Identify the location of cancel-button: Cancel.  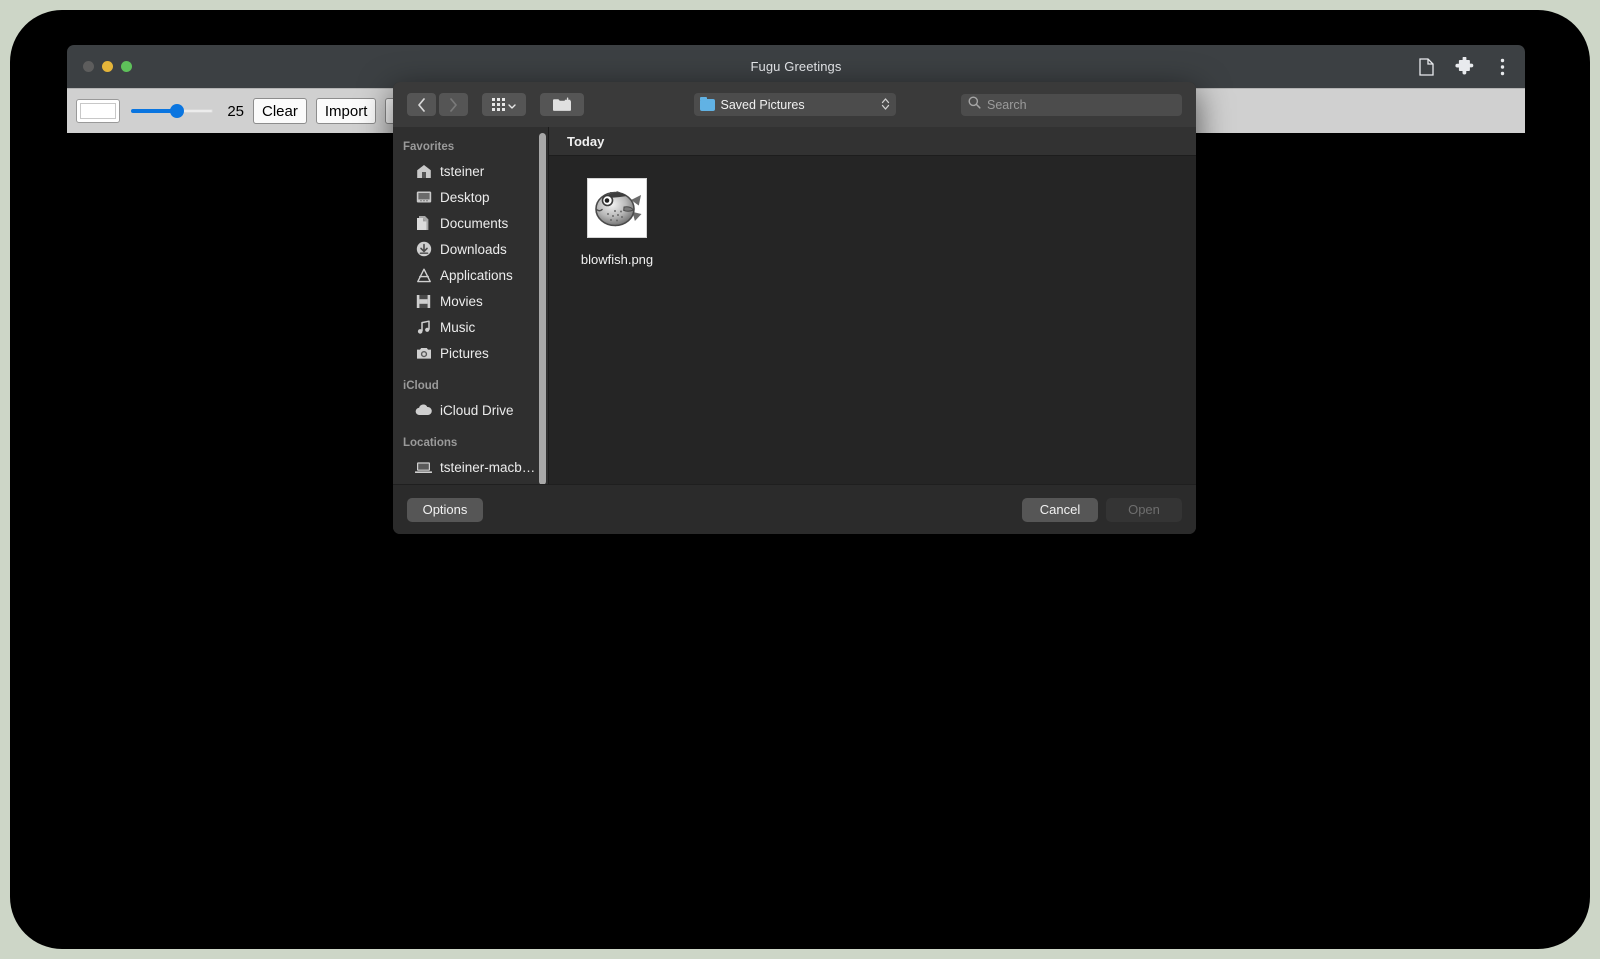
(1060, 509).